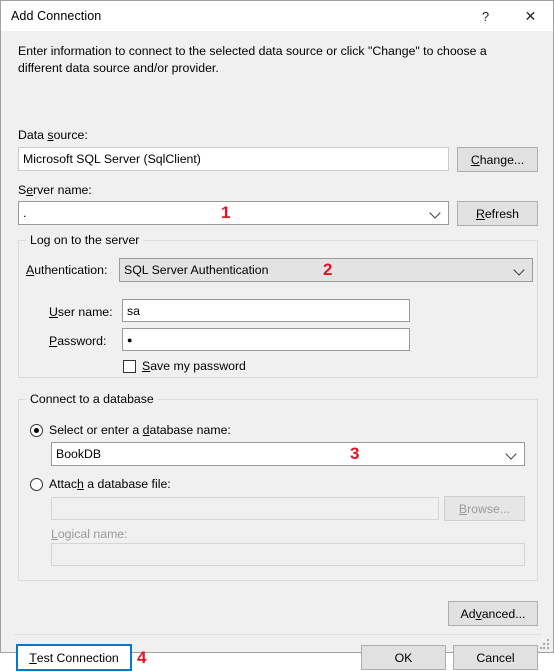 The height and width of the screenshot is (671, 554). What do you see at coordinates (78, 341) in the screenshot?
I see `password-label: Password:` at bounding box center [78, 341].